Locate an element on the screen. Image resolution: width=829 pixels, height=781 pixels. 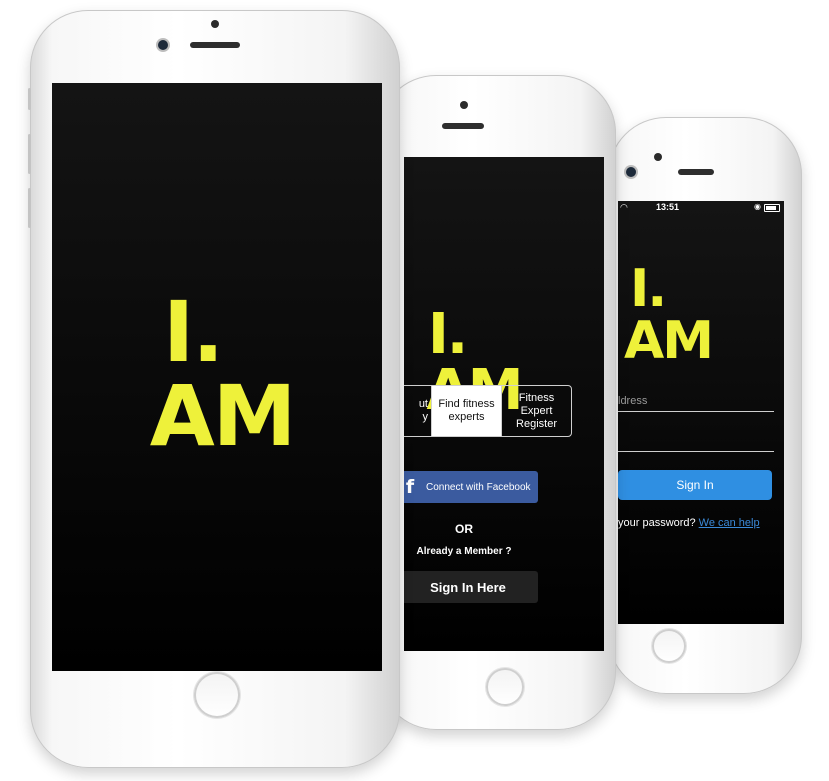
status-bar: ◠ 13:51 ◉ is located at coordinates (701, 208).